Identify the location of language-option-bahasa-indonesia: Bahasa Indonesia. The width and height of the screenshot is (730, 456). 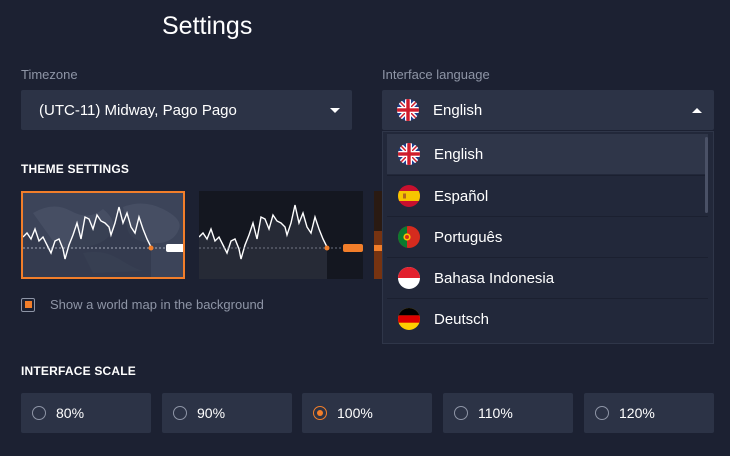
(547, 278).